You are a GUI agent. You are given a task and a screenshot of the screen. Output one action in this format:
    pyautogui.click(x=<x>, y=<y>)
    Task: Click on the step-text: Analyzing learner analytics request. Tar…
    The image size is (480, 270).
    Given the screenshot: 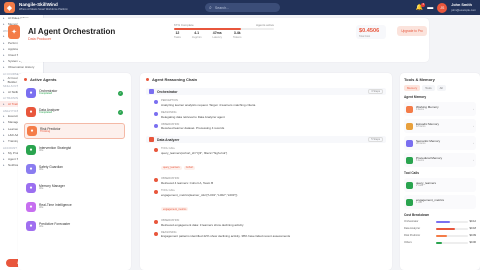 What is the action you would take?
    pyautogui.click(x=208, y=104)
    